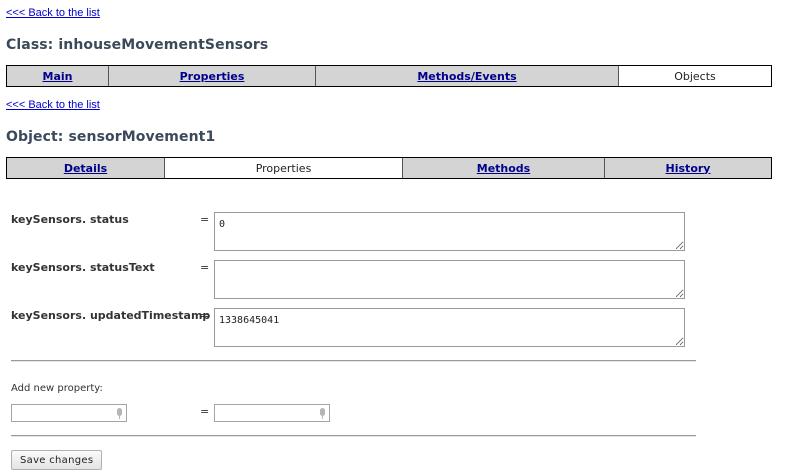  Describe the element at coordinates (449, 279) in the screenshot. I see `property-value-status-text` at that location.